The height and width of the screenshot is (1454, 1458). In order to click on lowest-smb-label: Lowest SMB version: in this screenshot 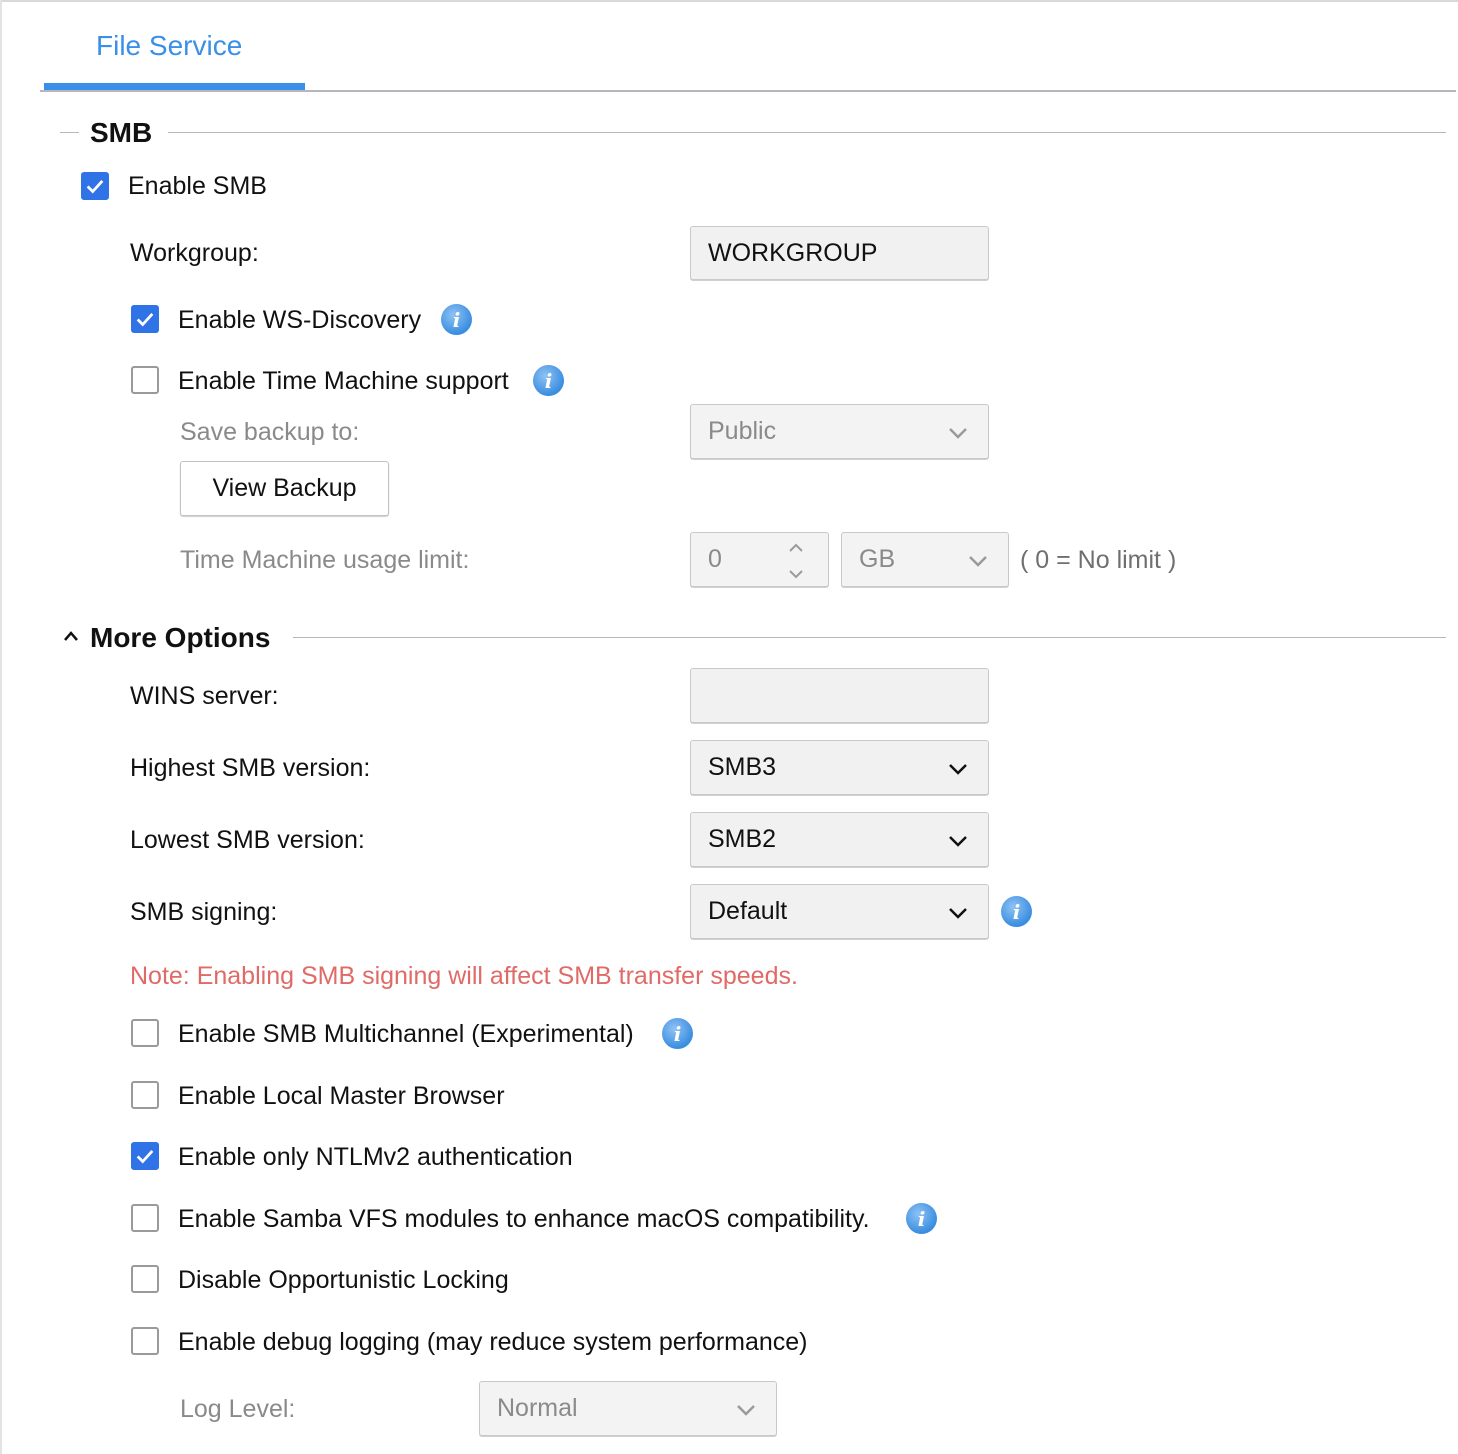, I will do `click(247, 840)`.